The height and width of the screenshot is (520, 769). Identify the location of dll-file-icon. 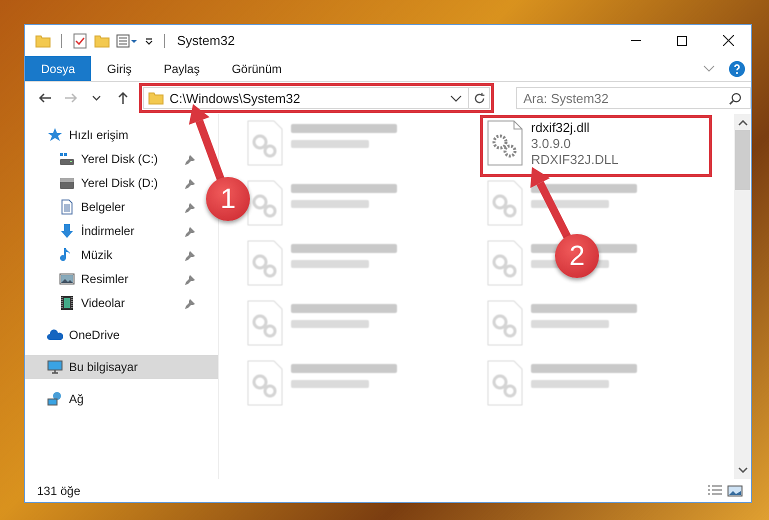
(505, 143).